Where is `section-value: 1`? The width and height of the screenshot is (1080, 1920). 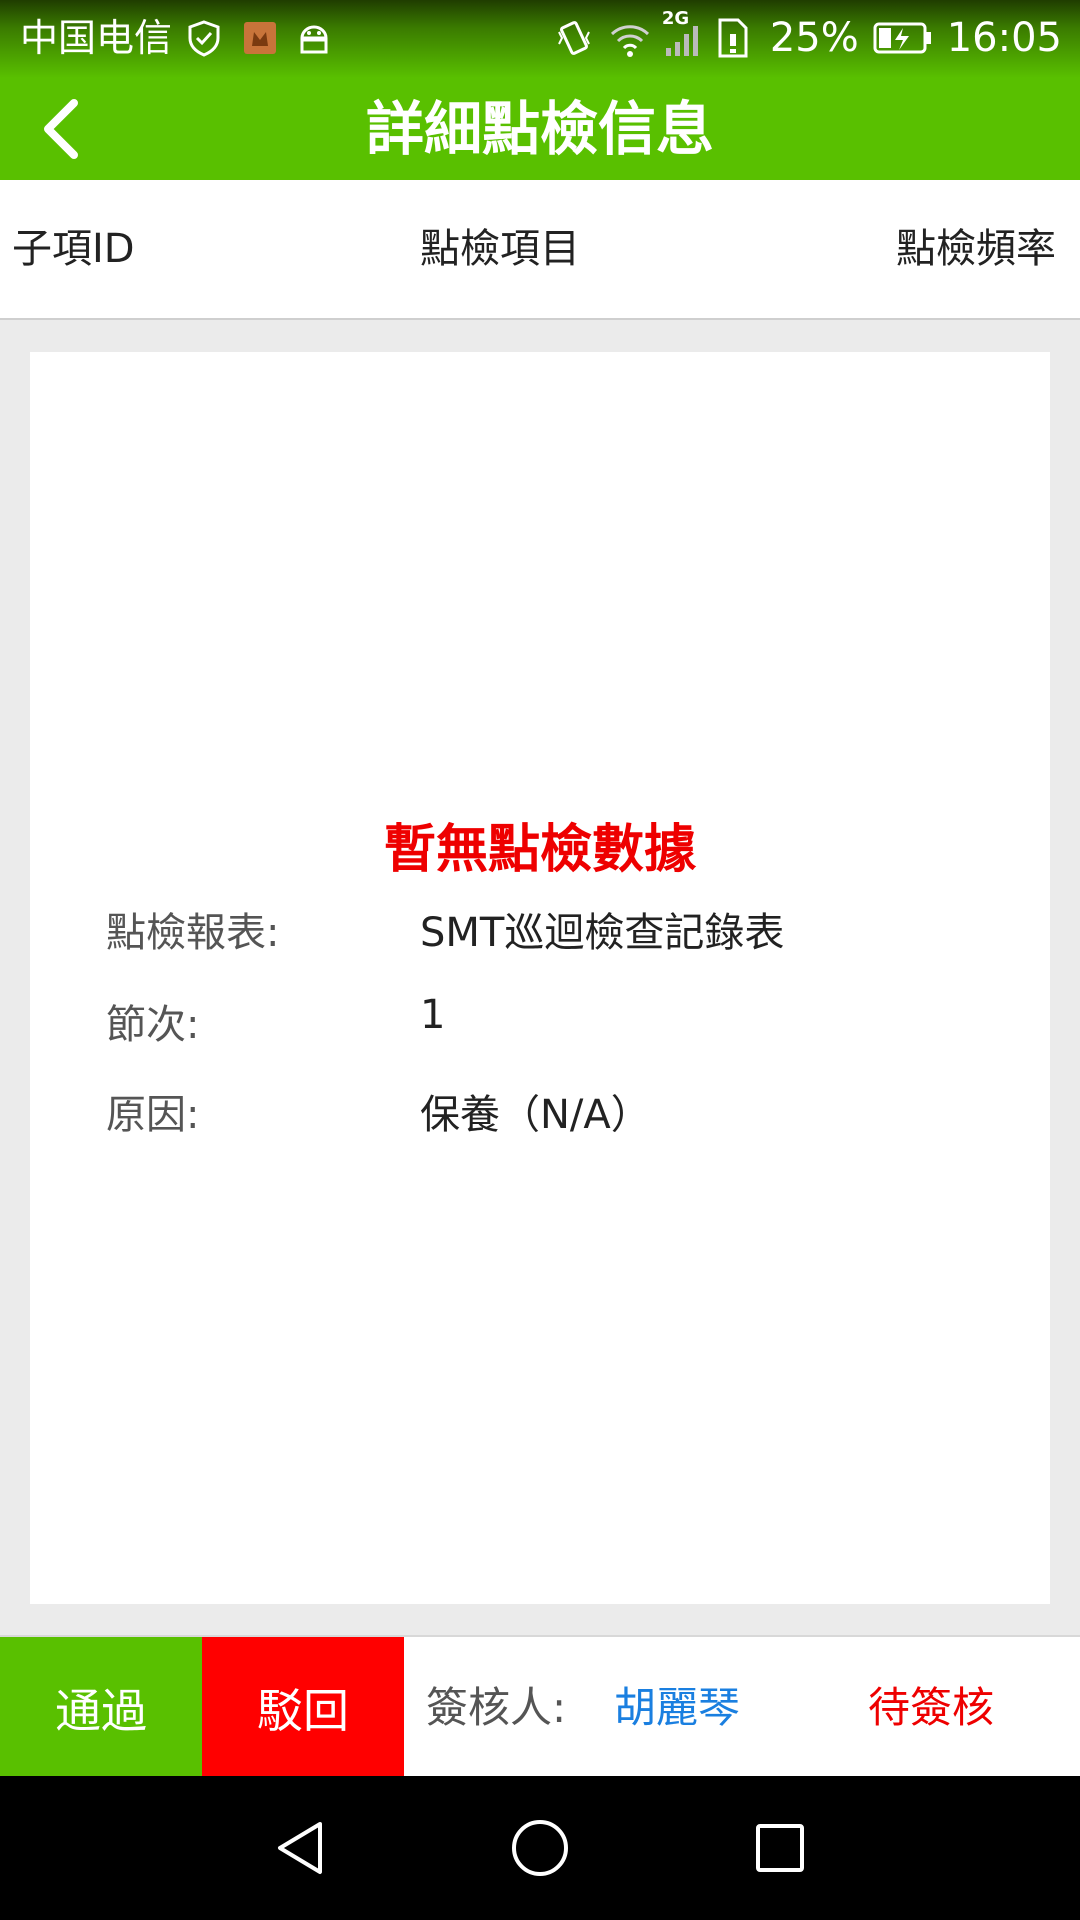
section-value: 1 is located at coordinates (433, 1015).